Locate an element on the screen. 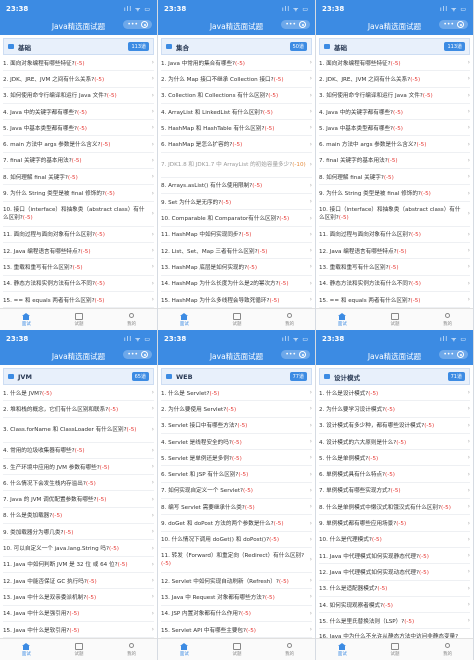 This screenshot has width=474, height=660. list-item: 10. 什么是代理模式?(-5) › is located at coordinates (394, 540).